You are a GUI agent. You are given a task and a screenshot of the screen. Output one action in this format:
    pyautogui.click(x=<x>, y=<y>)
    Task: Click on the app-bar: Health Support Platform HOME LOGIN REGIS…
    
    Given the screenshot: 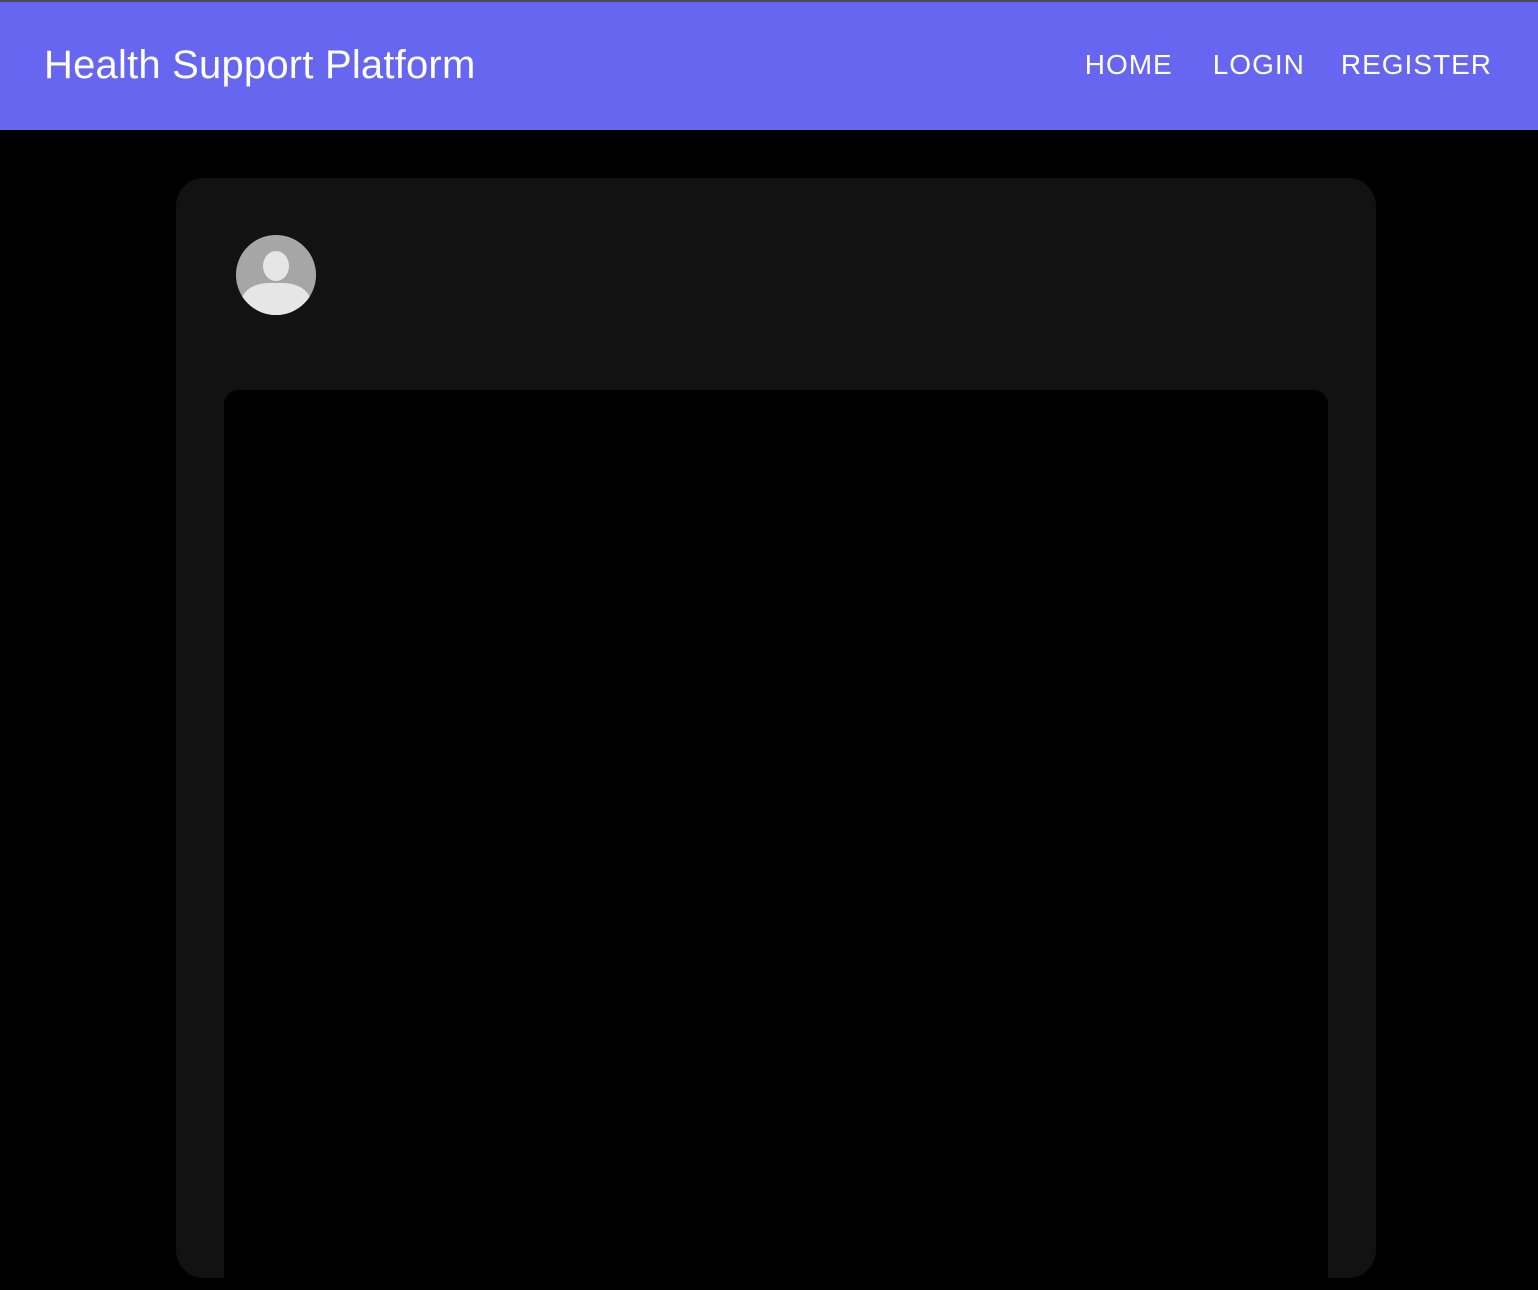 What is the action you would take?
    pyautogui.click(x=769, y=66)
    